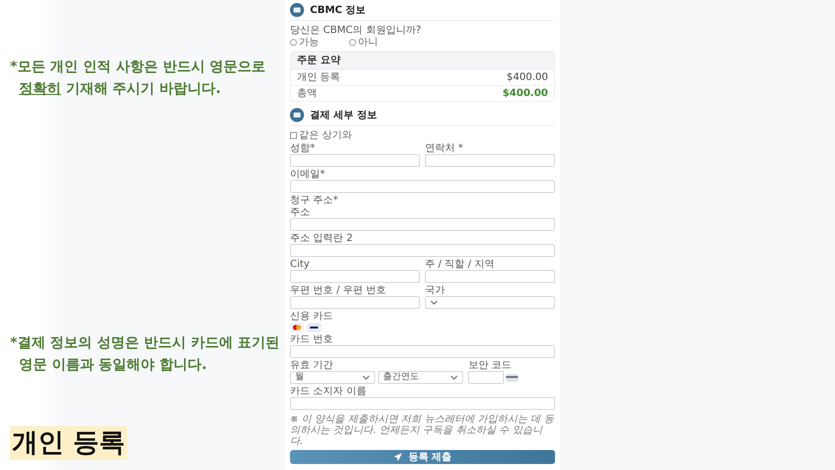  What do you see at coordinates (444, 148) in the screenshot?
I see `field-label: 연락처 *` at bounding box center [444, 148].